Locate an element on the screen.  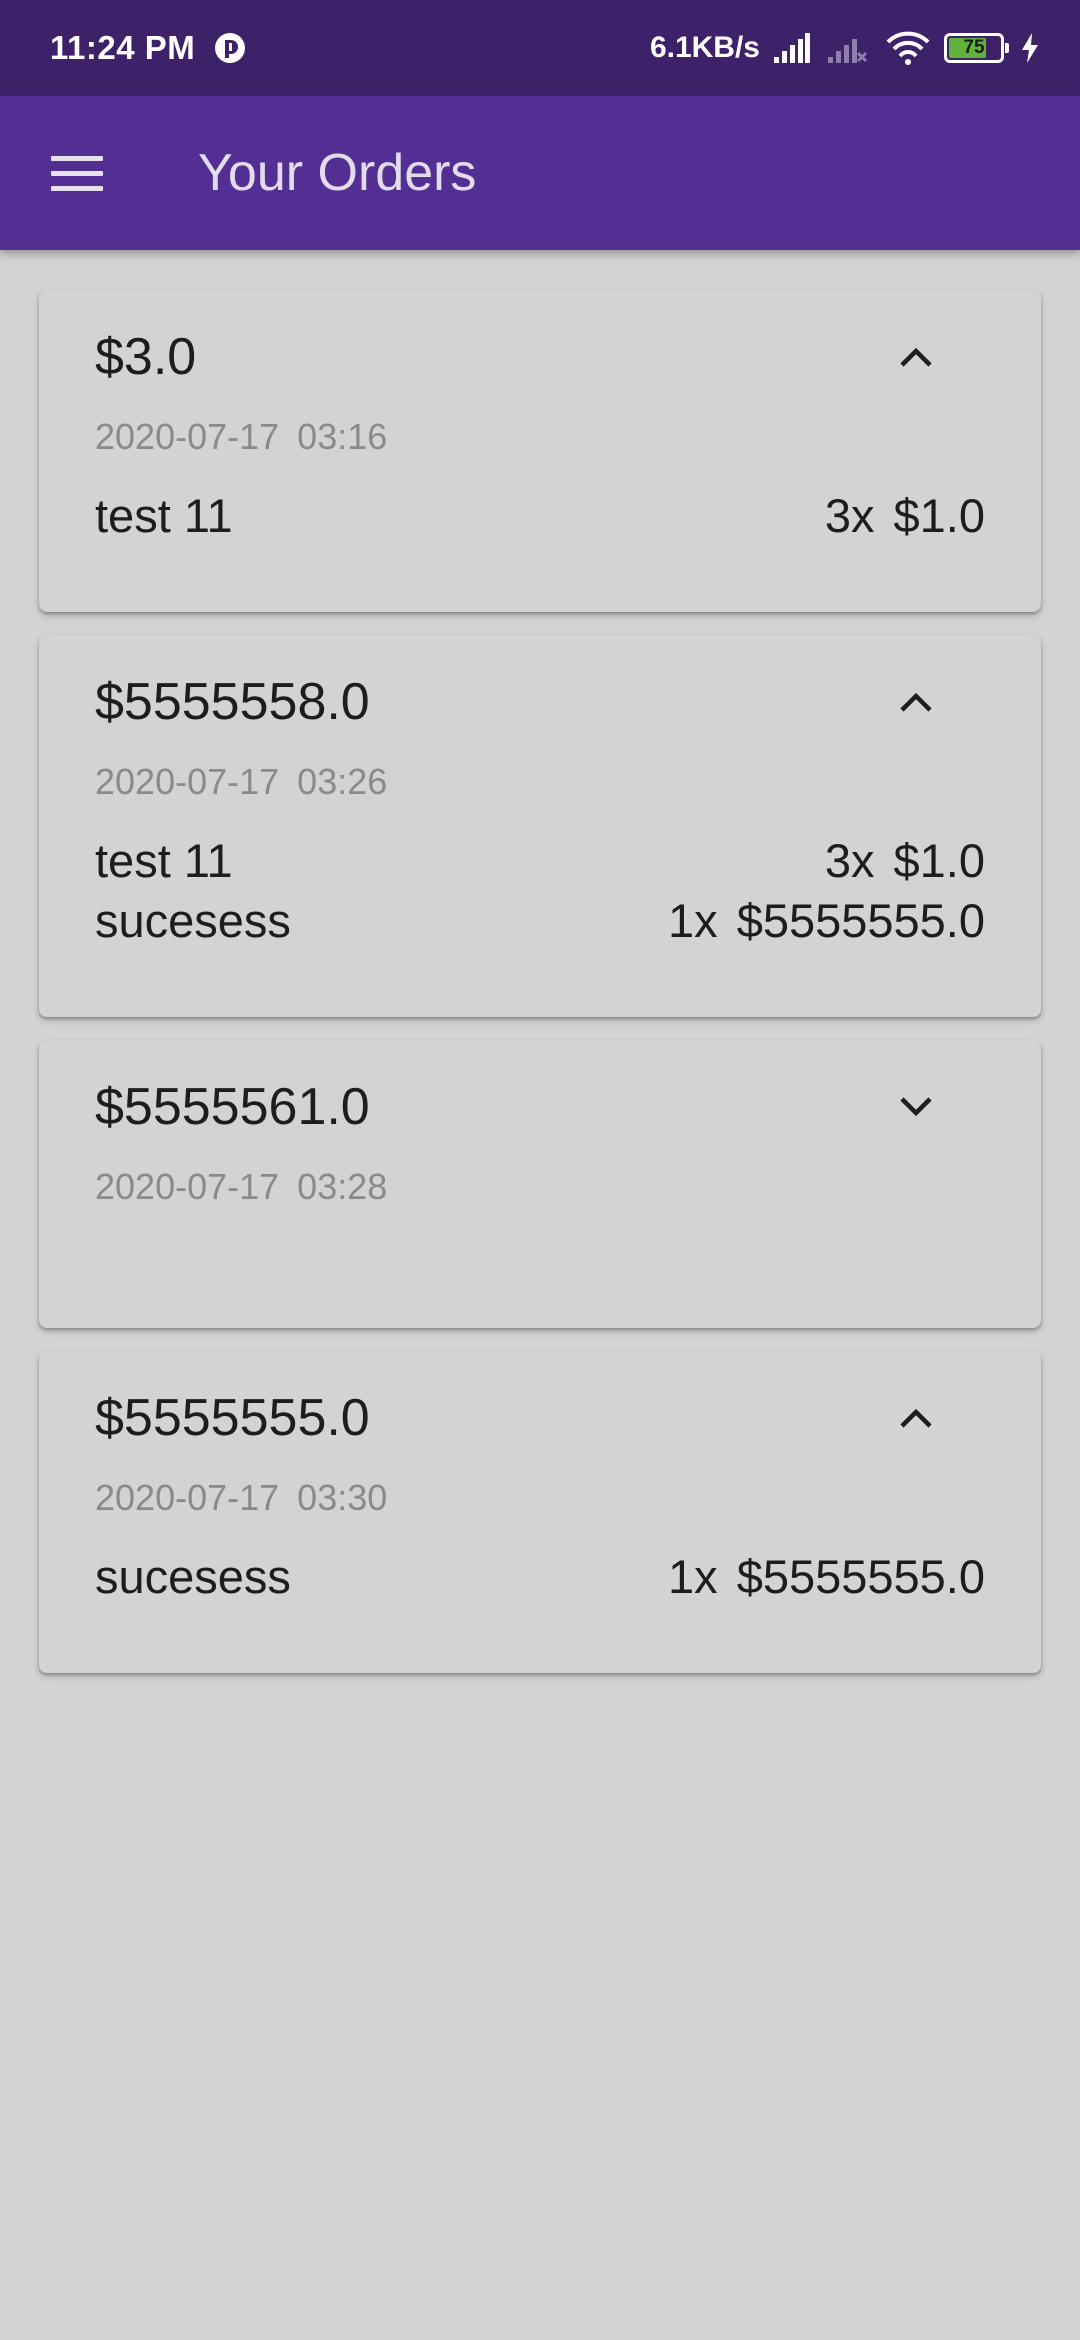
order-datetime: 2020-07-17 03:28 is located at coordinates (540, 1187).